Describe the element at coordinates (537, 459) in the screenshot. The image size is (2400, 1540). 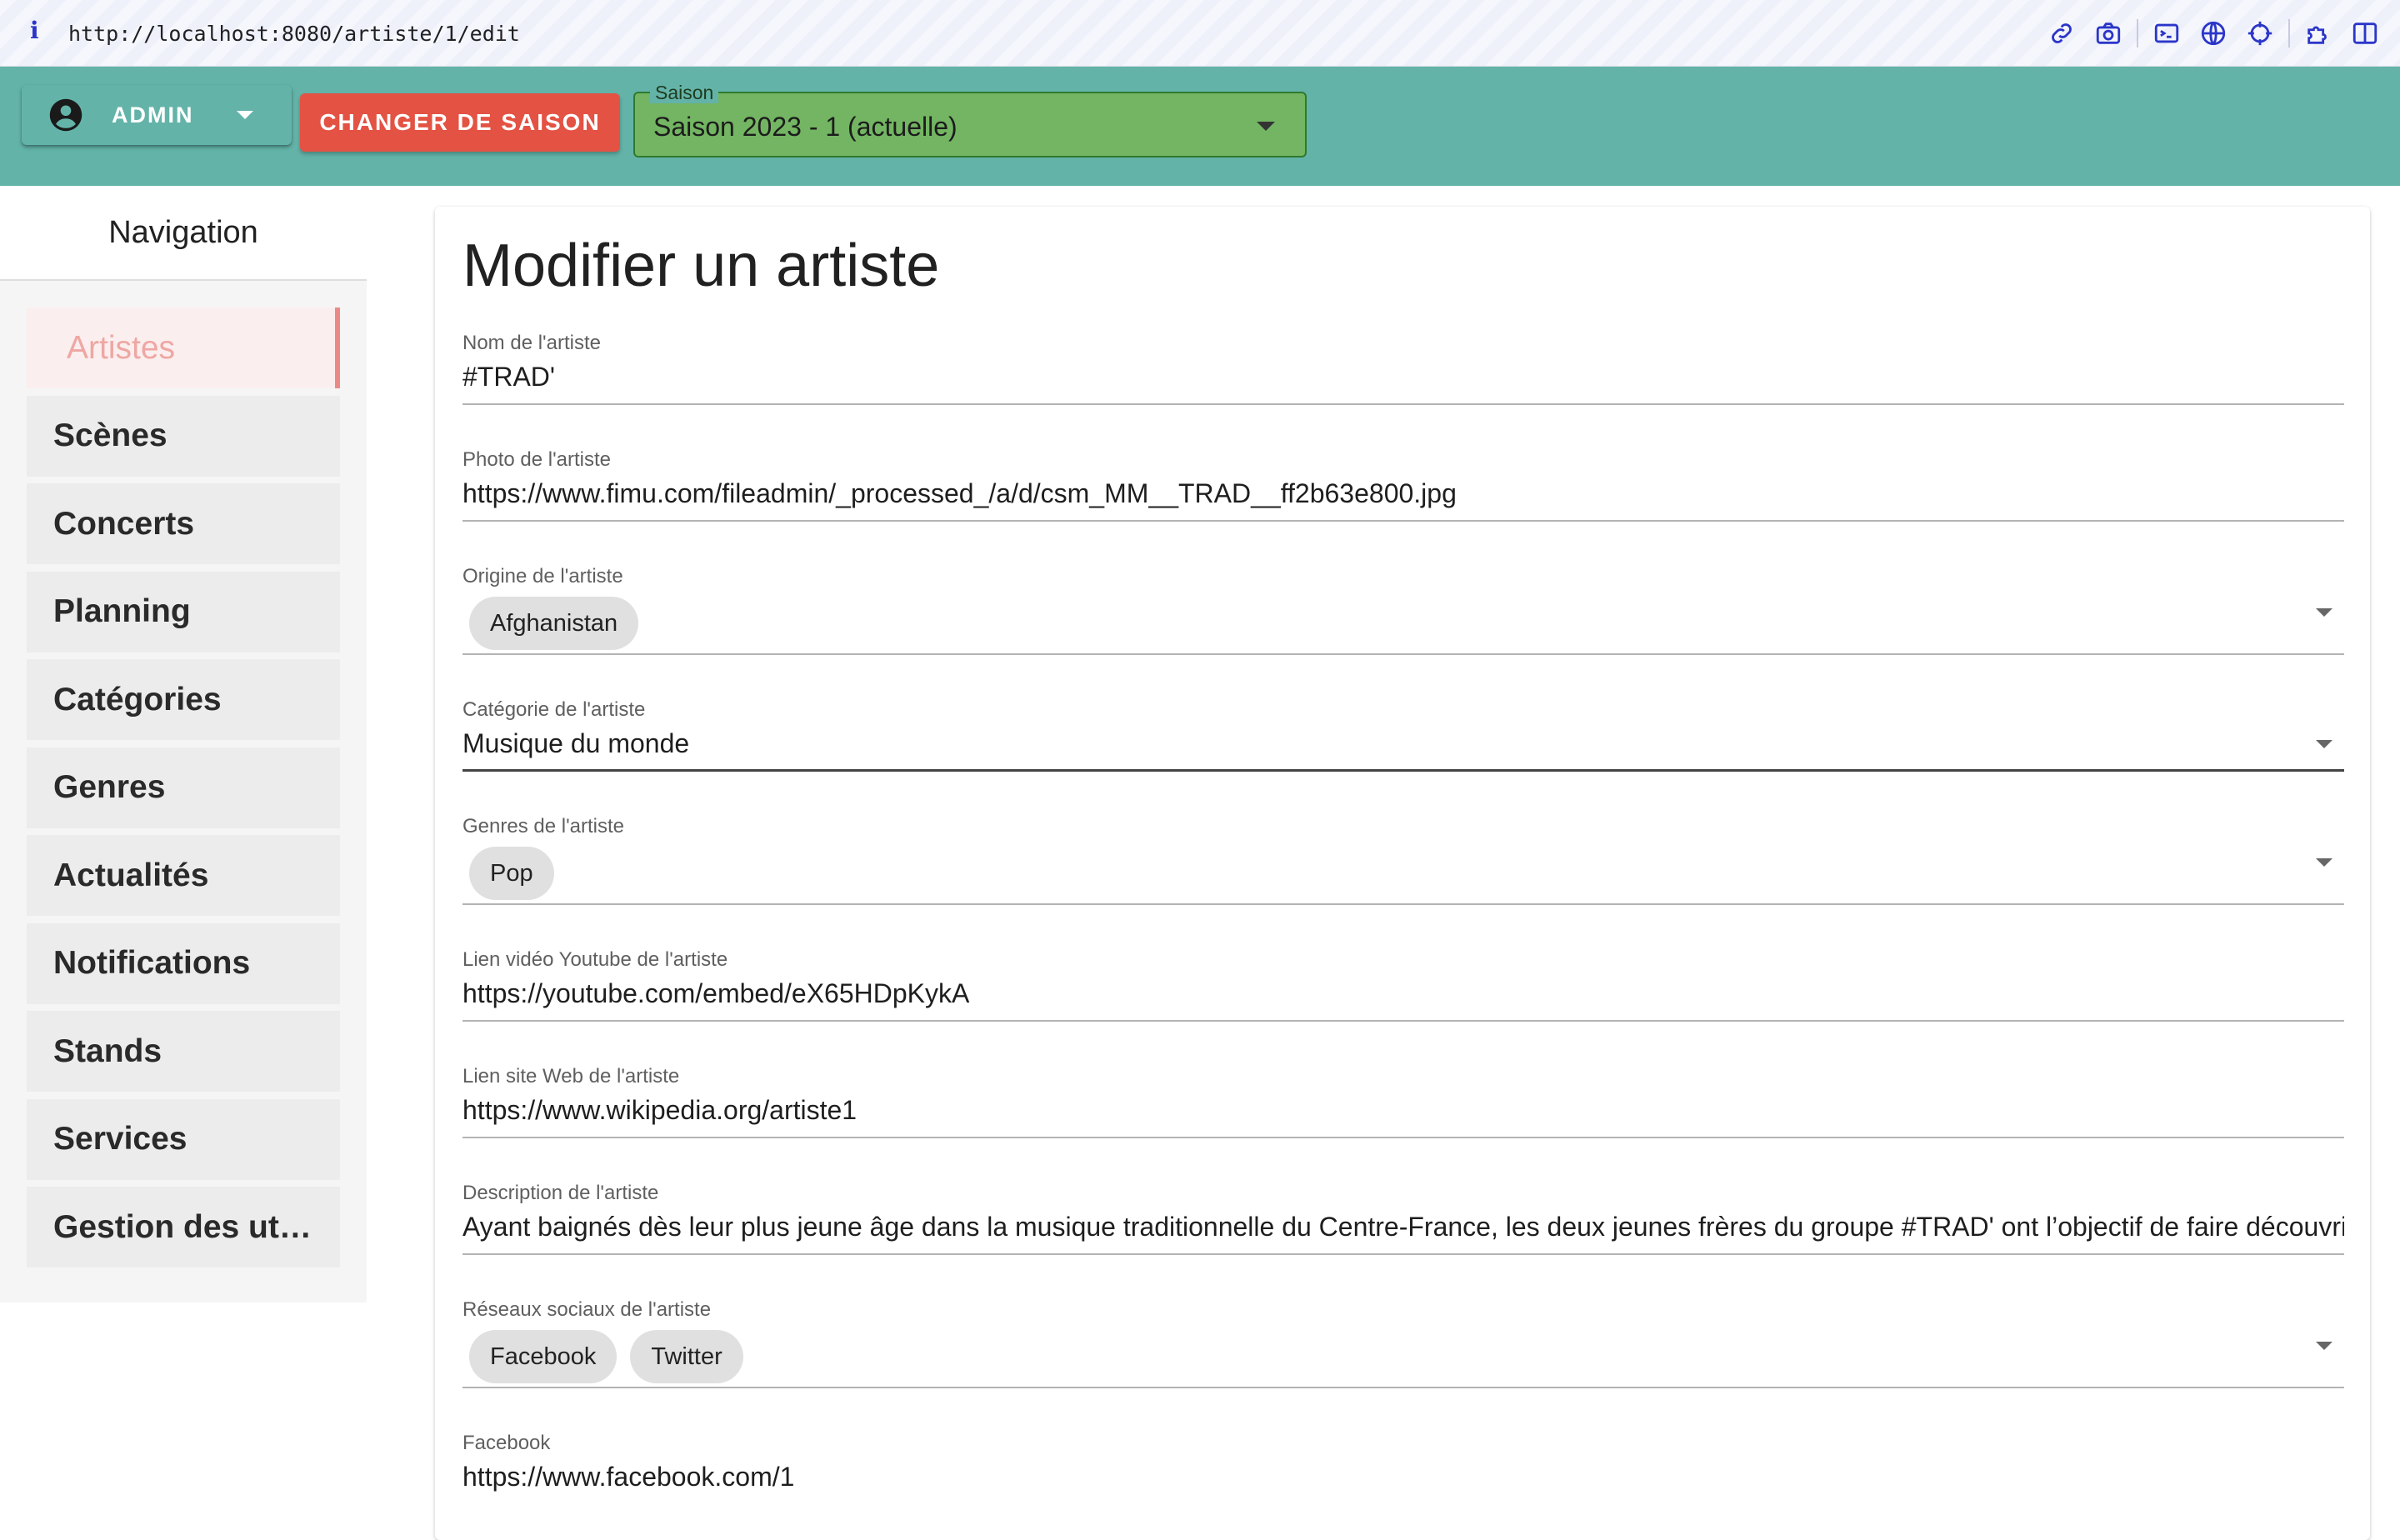
I see `field-label: Photo de l'artiste` at that location.